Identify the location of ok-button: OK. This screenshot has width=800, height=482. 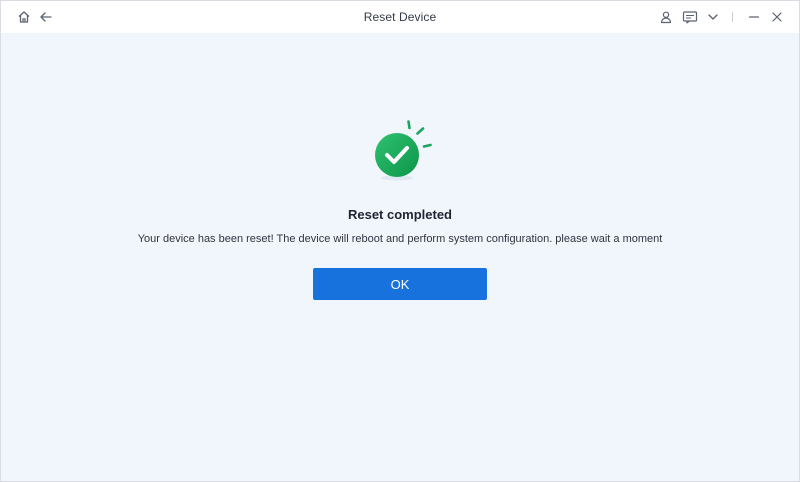
(400, 284).